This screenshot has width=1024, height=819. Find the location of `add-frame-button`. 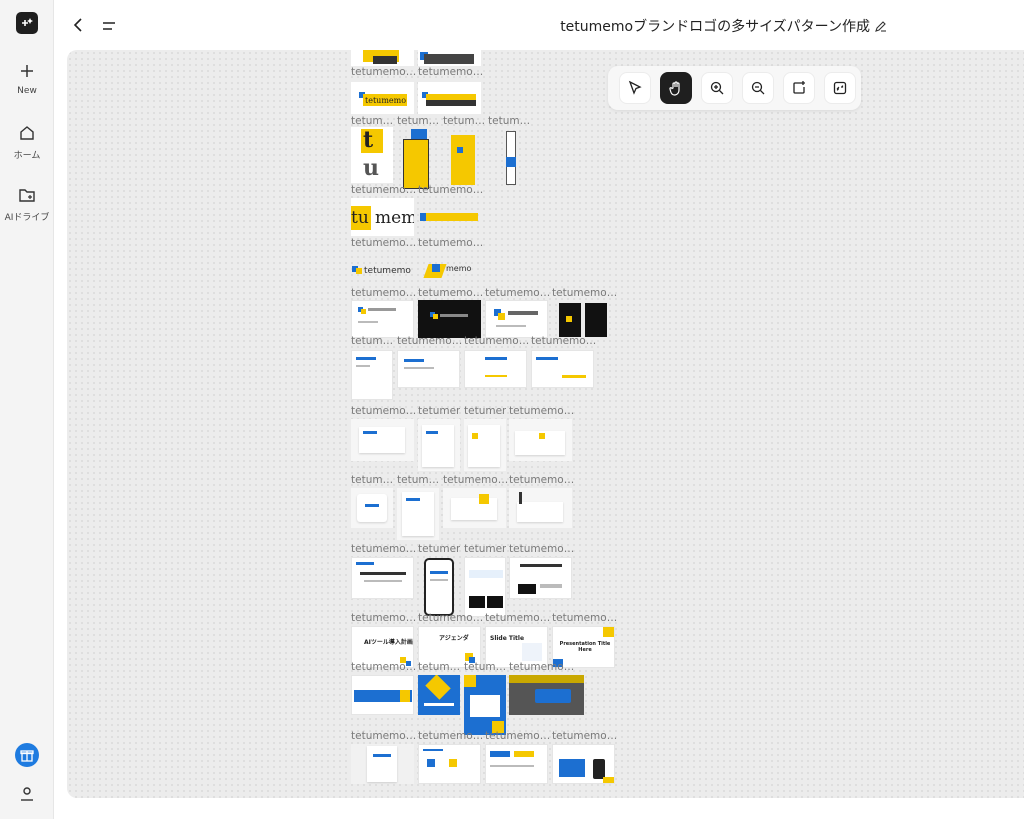

add-frame-button is located at coordinates (799, 88).